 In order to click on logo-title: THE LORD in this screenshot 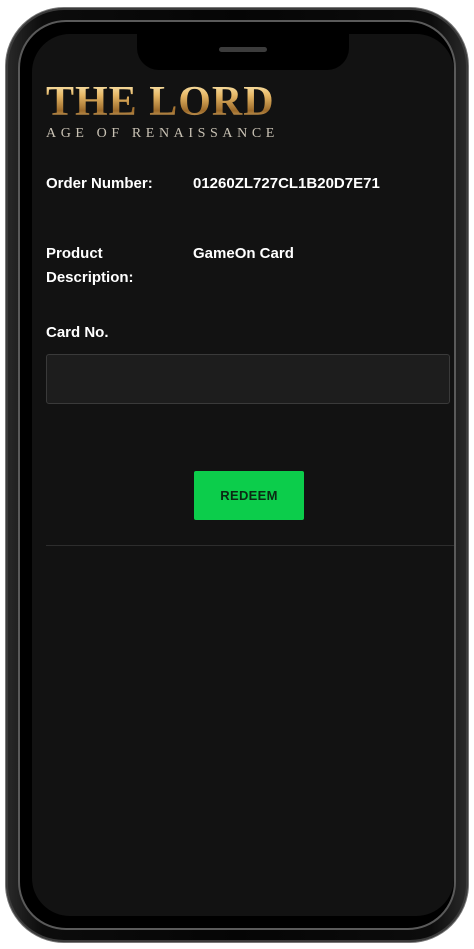, I will do `click(171, 102)`.